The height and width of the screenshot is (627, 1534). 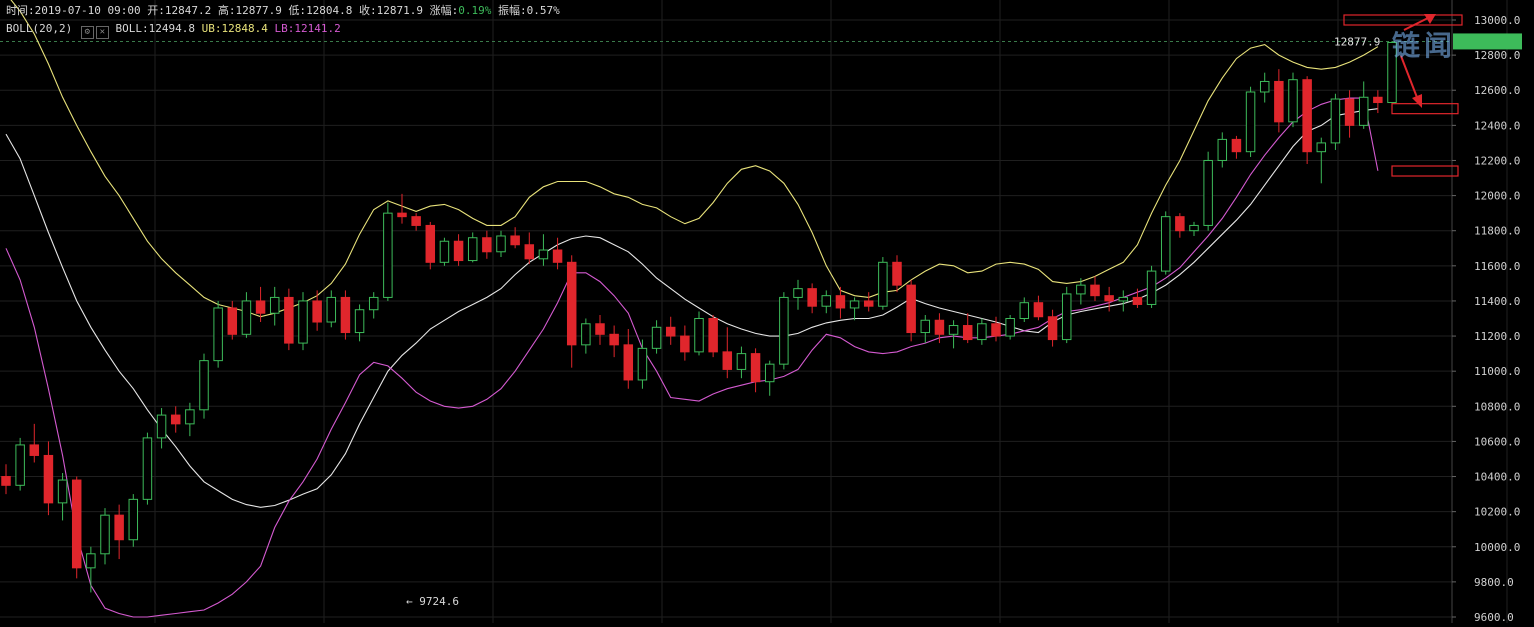 I want to click on high-label: 高:, so click(x=226, y=10).